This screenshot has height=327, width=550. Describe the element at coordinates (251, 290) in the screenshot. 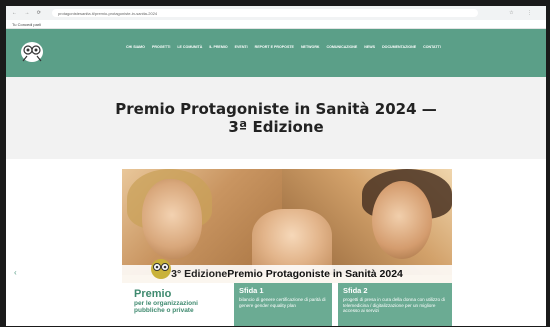

I see `sfida-1-title: Sfida 1` at that location.